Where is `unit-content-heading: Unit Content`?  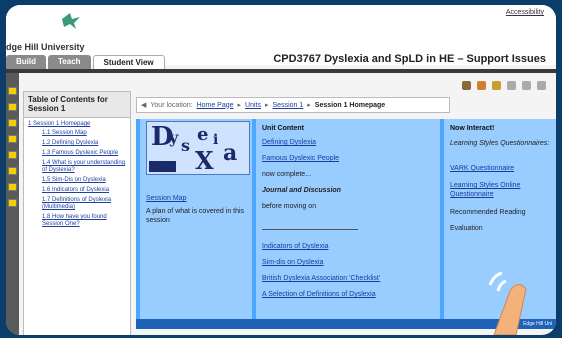
unit-content-heading: Unit Content is located at coordinates (283, 128).